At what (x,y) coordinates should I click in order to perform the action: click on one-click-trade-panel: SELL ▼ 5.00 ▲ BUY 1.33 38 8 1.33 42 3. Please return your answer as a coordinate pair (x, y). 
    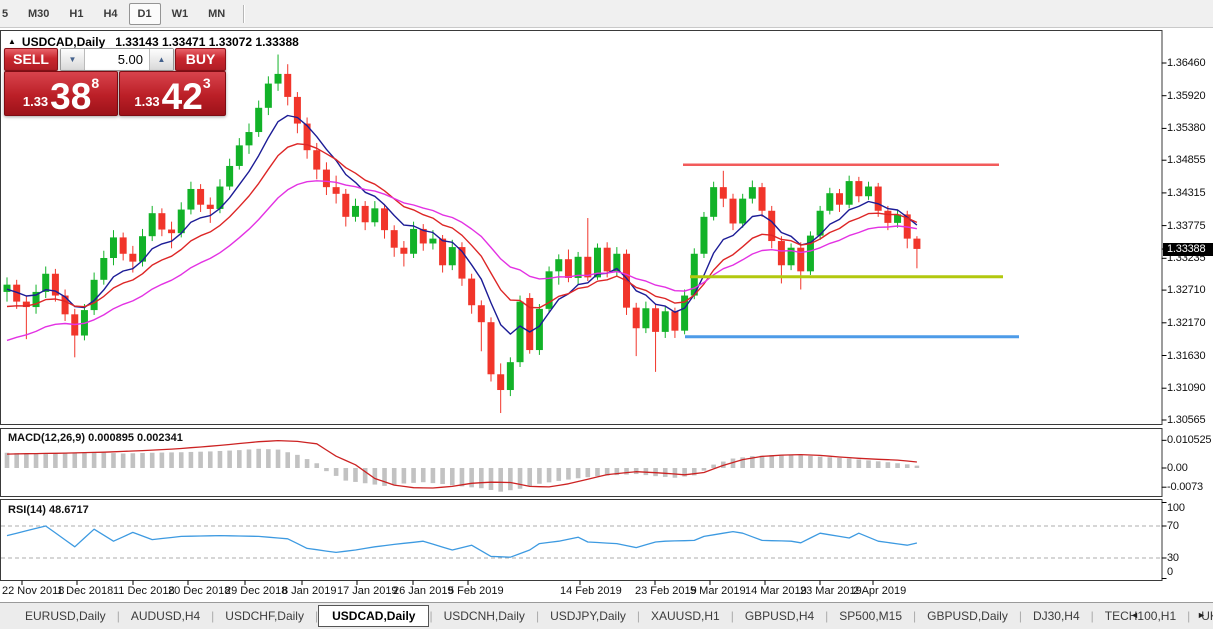
    Looking at the image, I should click on (114, 81).